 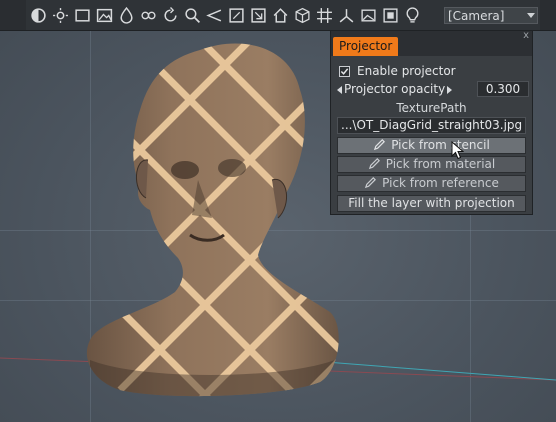 I want to click on transform-icon, so click(x=148, y=15).